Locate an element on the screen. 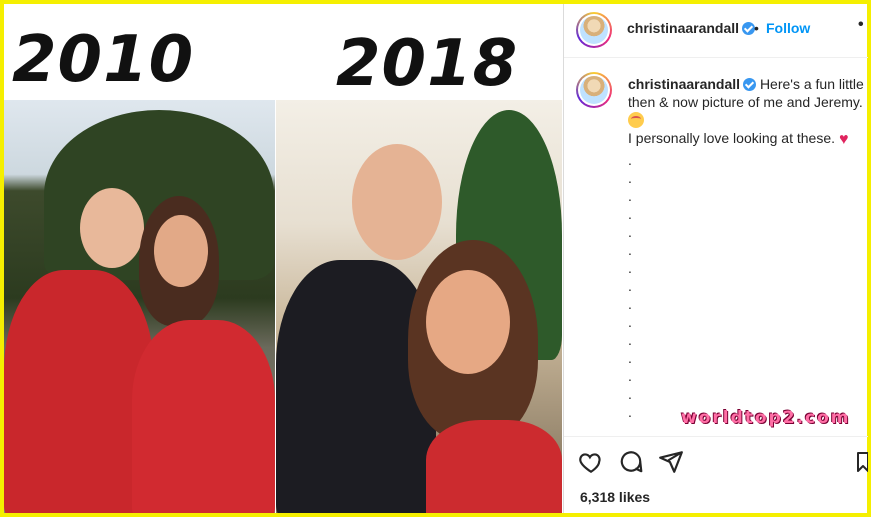 The height and width of the screenshot is (517, 871). likes-count: 6,318 likes is located at coordinates (615, 497).